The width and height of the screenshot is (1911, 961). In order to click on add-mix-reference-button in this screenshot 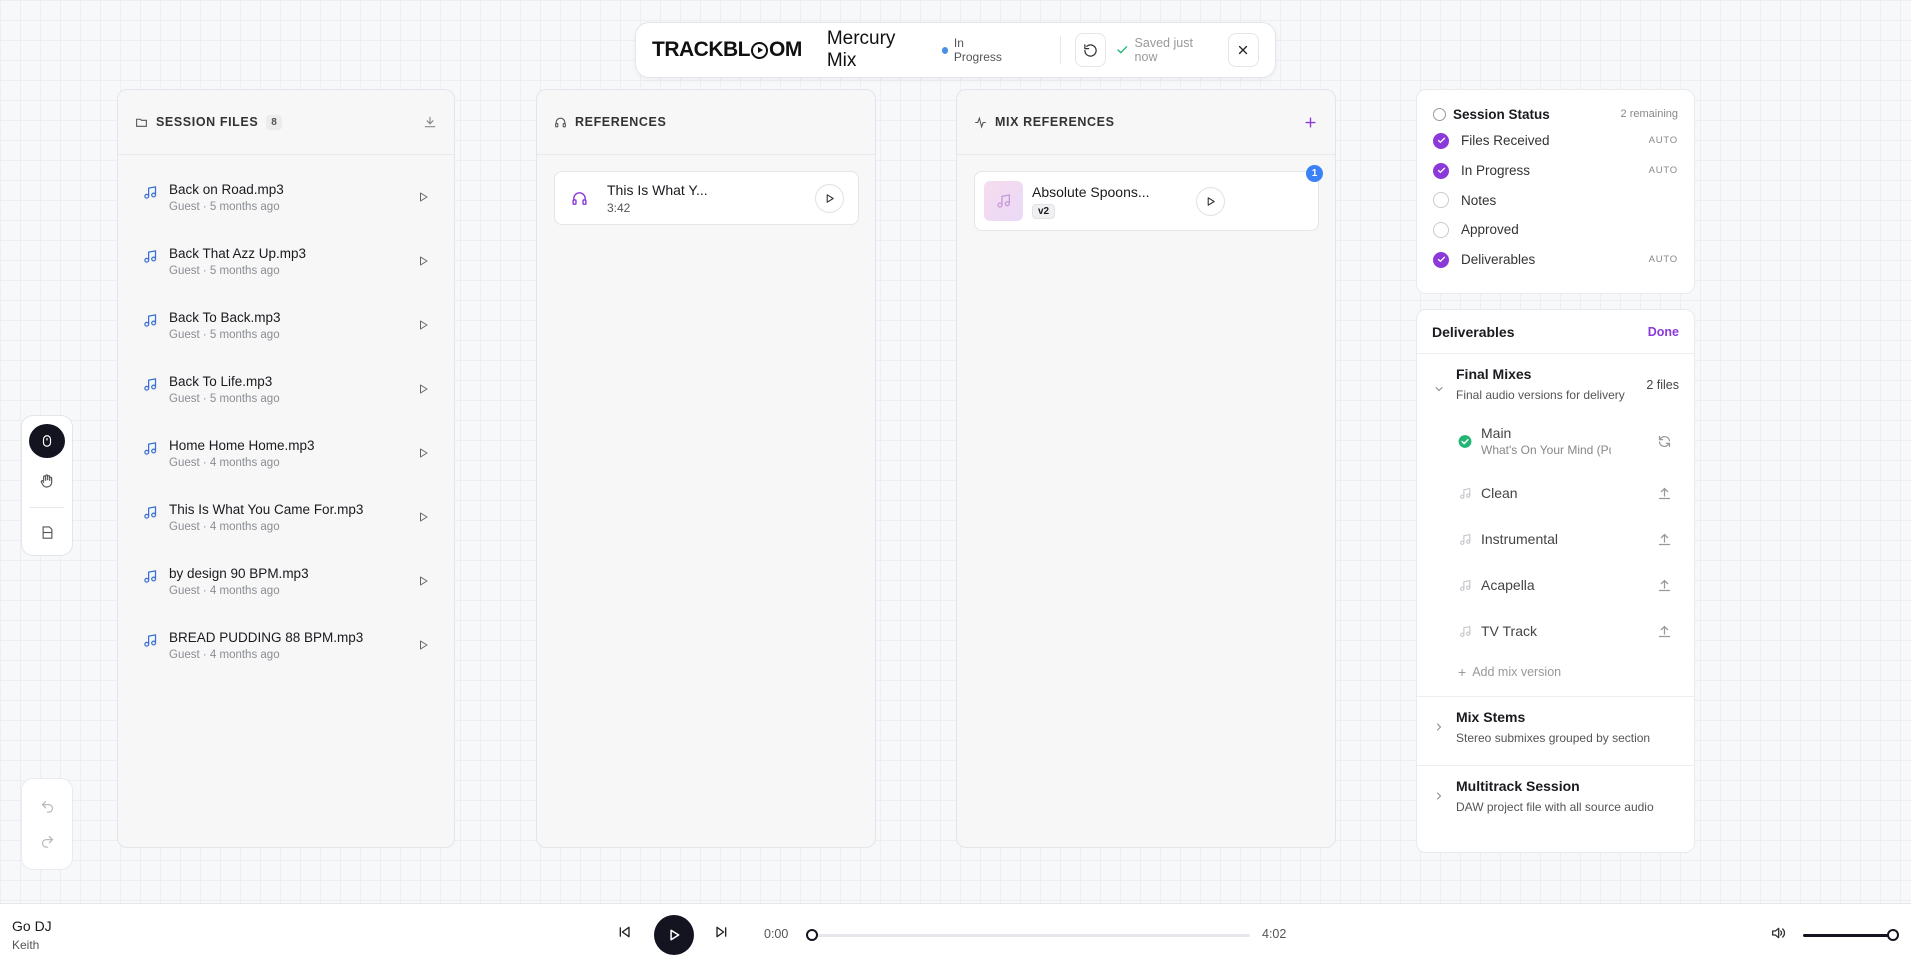, I will do `click(1310, 122)`.